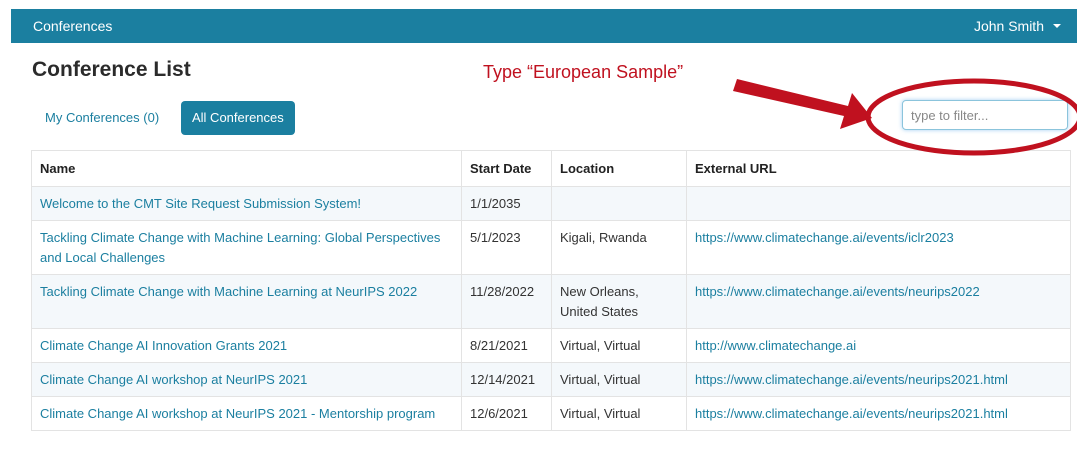  Describe the element at coordinates (238, 118) in the screenshot. I see `tab-all-conferences: All Conferences` at that location.